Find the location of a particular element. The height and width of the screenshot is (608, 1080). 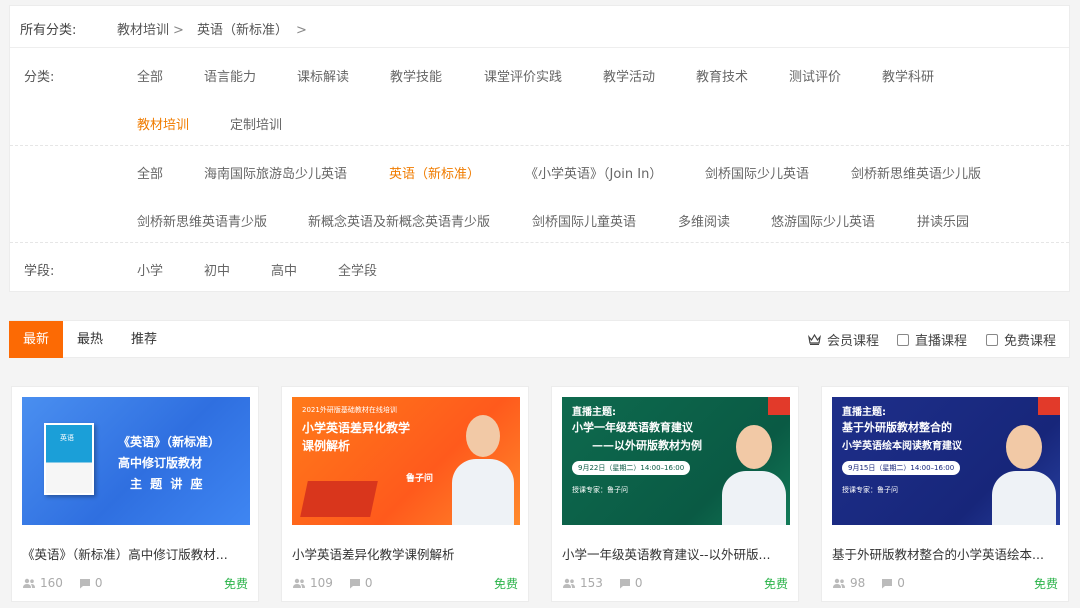

filter-member-courses: 会员课程 is located at coordinates (843, 339).